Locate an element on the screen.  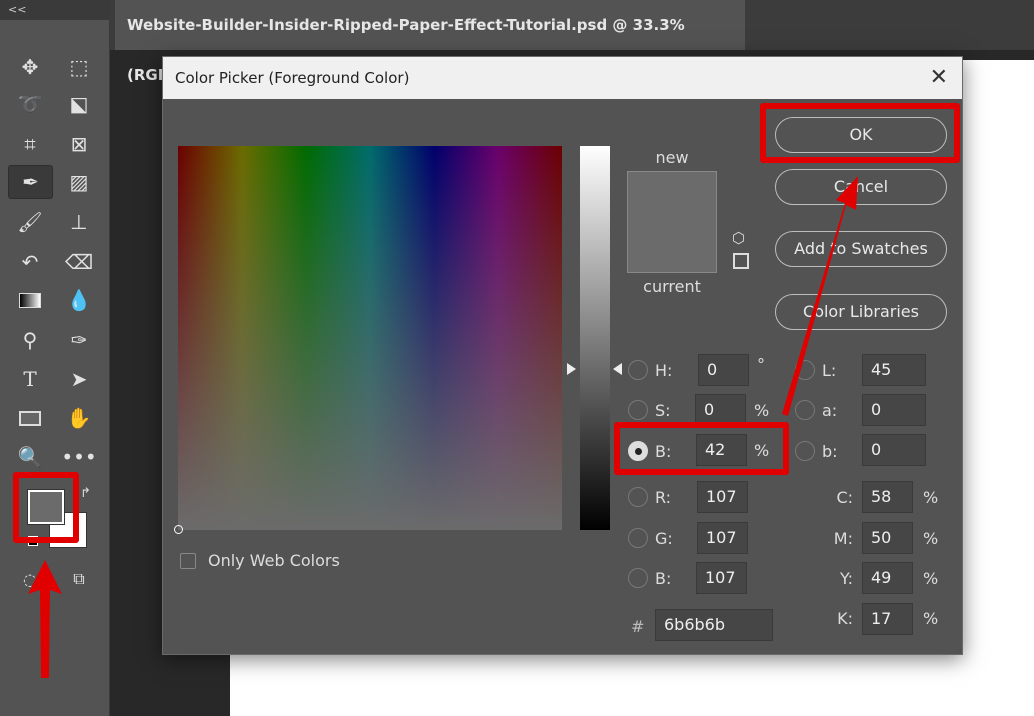
arrow-up-toolbar is located at coordinates (45, 619).